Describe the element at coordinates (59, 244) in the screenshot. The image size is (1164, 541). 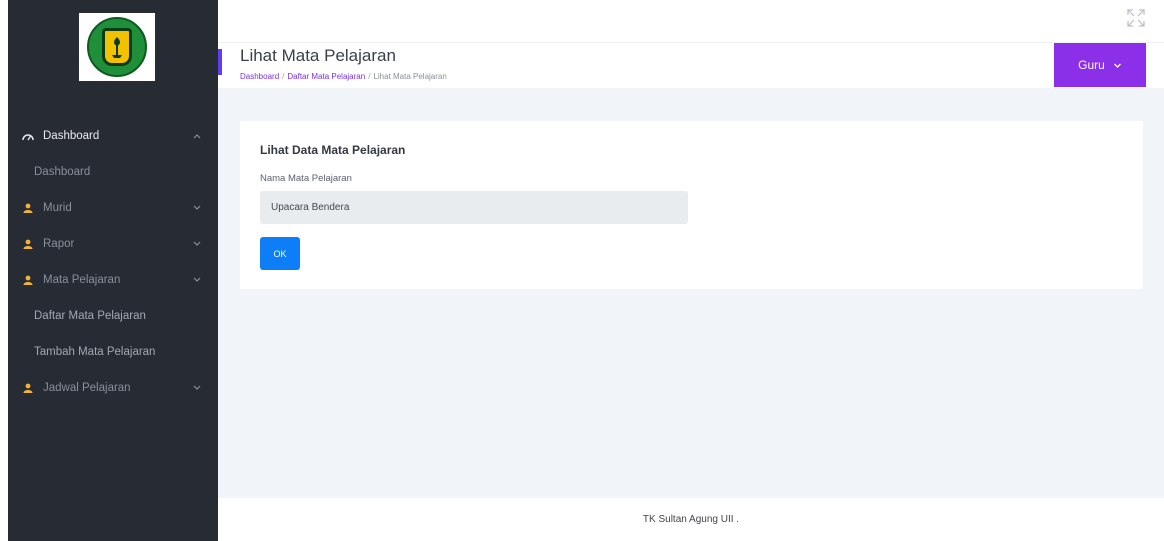
I see `sidebar-item-label: Rapor` at that location.